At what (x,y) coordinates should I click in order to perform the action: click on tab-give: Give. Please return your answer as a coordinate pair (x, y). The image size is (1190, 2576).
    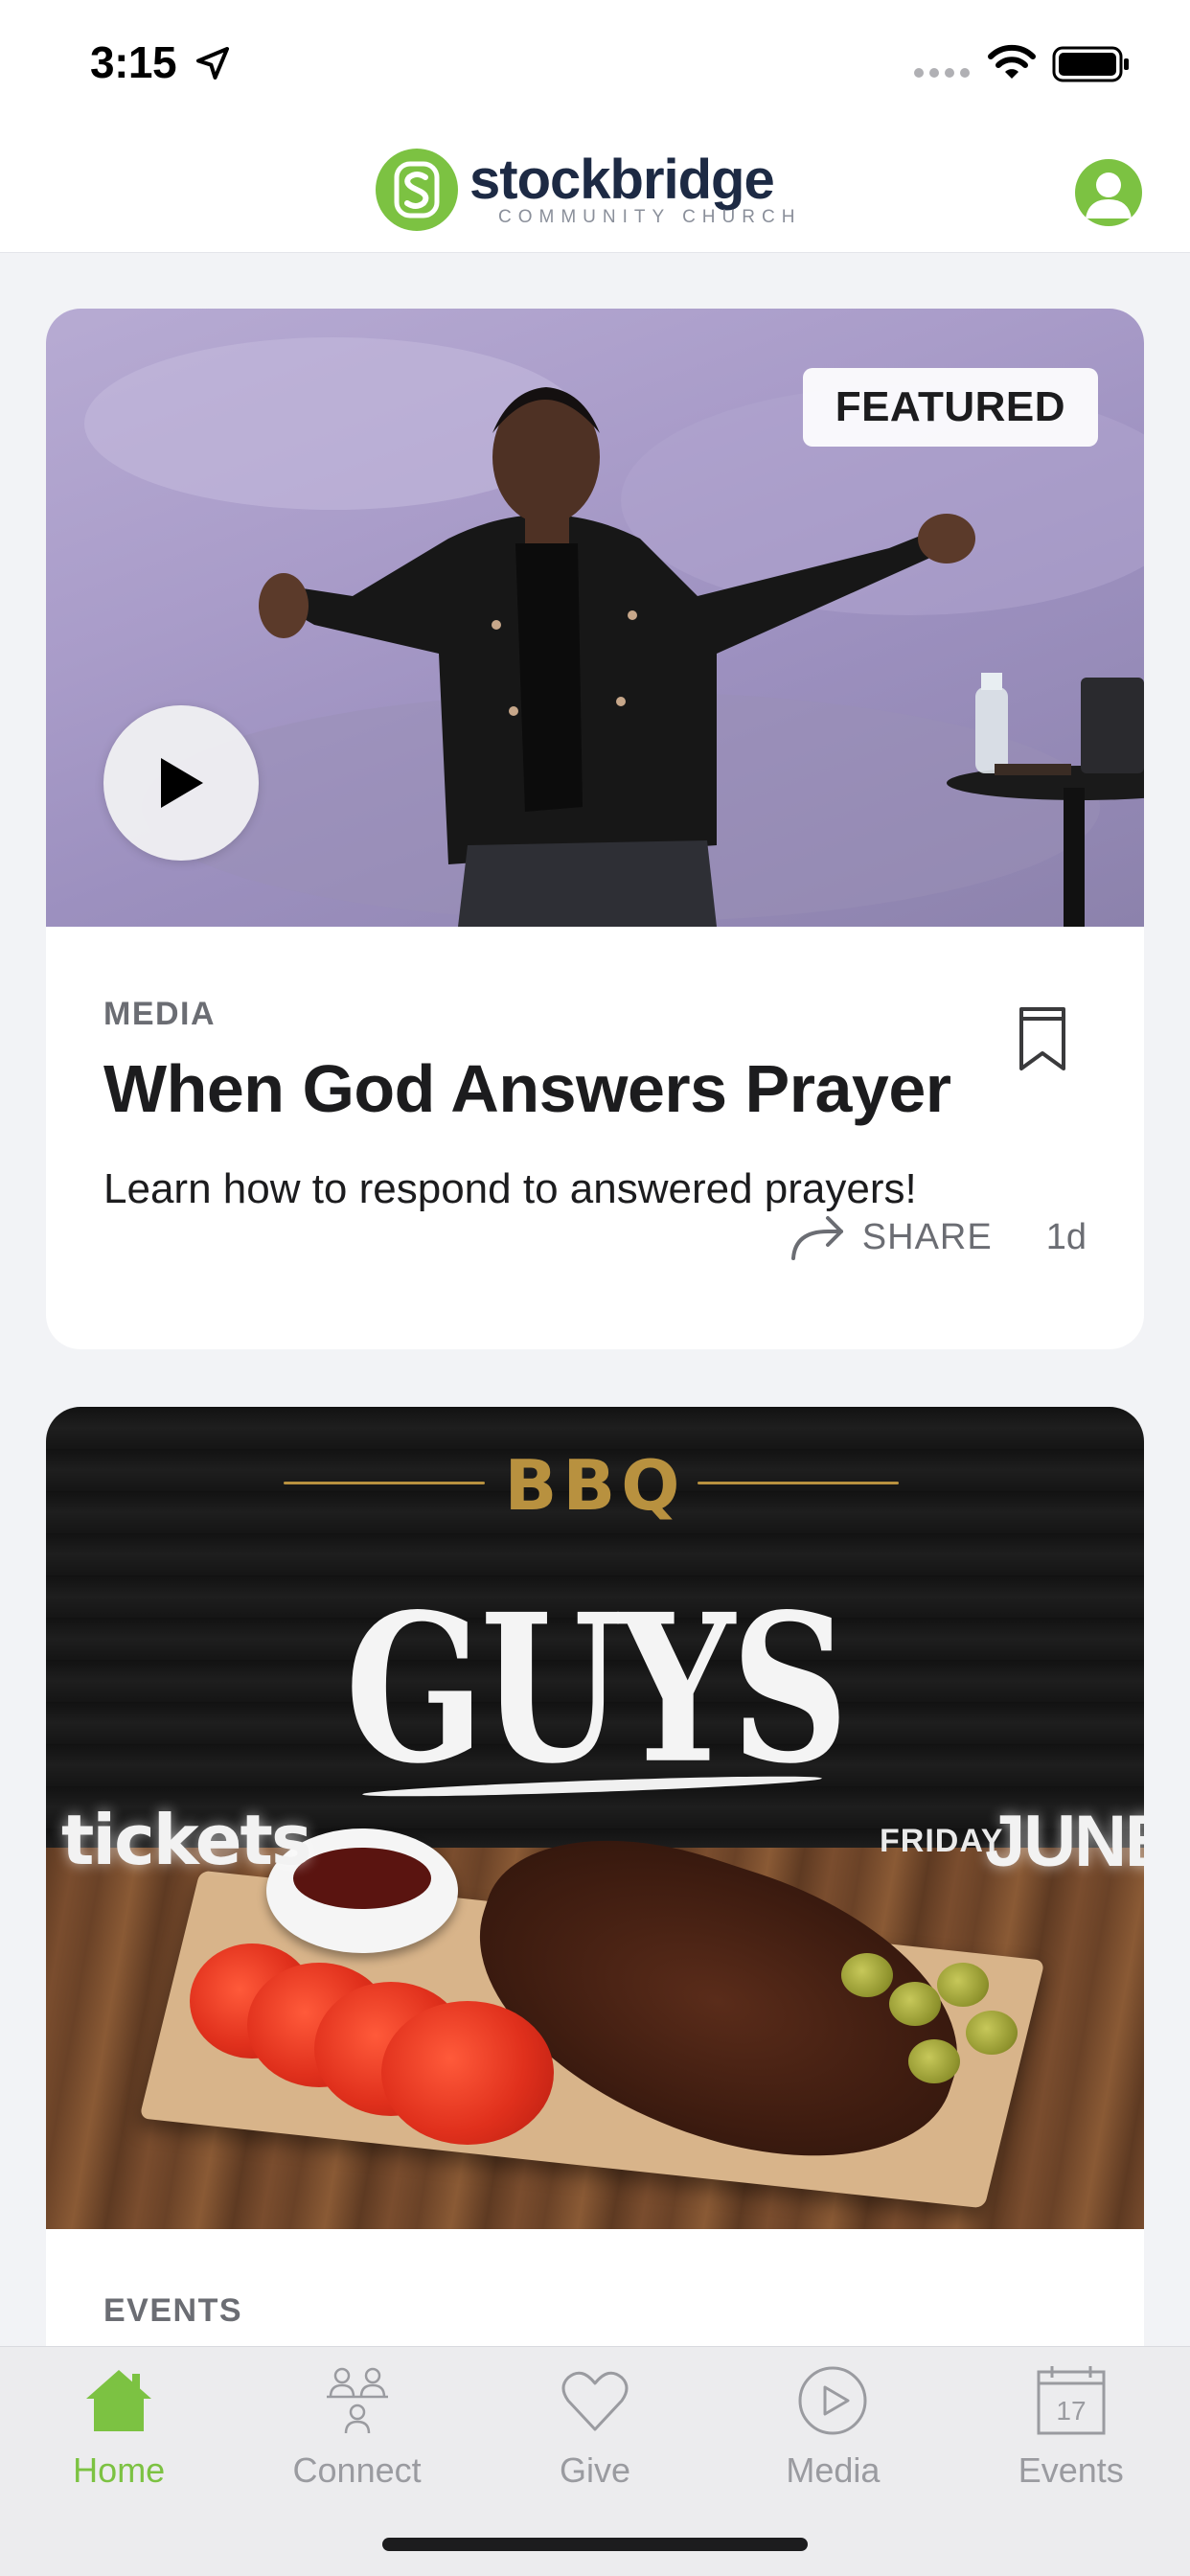
    Looking at the image, I should click on (595, 2423).